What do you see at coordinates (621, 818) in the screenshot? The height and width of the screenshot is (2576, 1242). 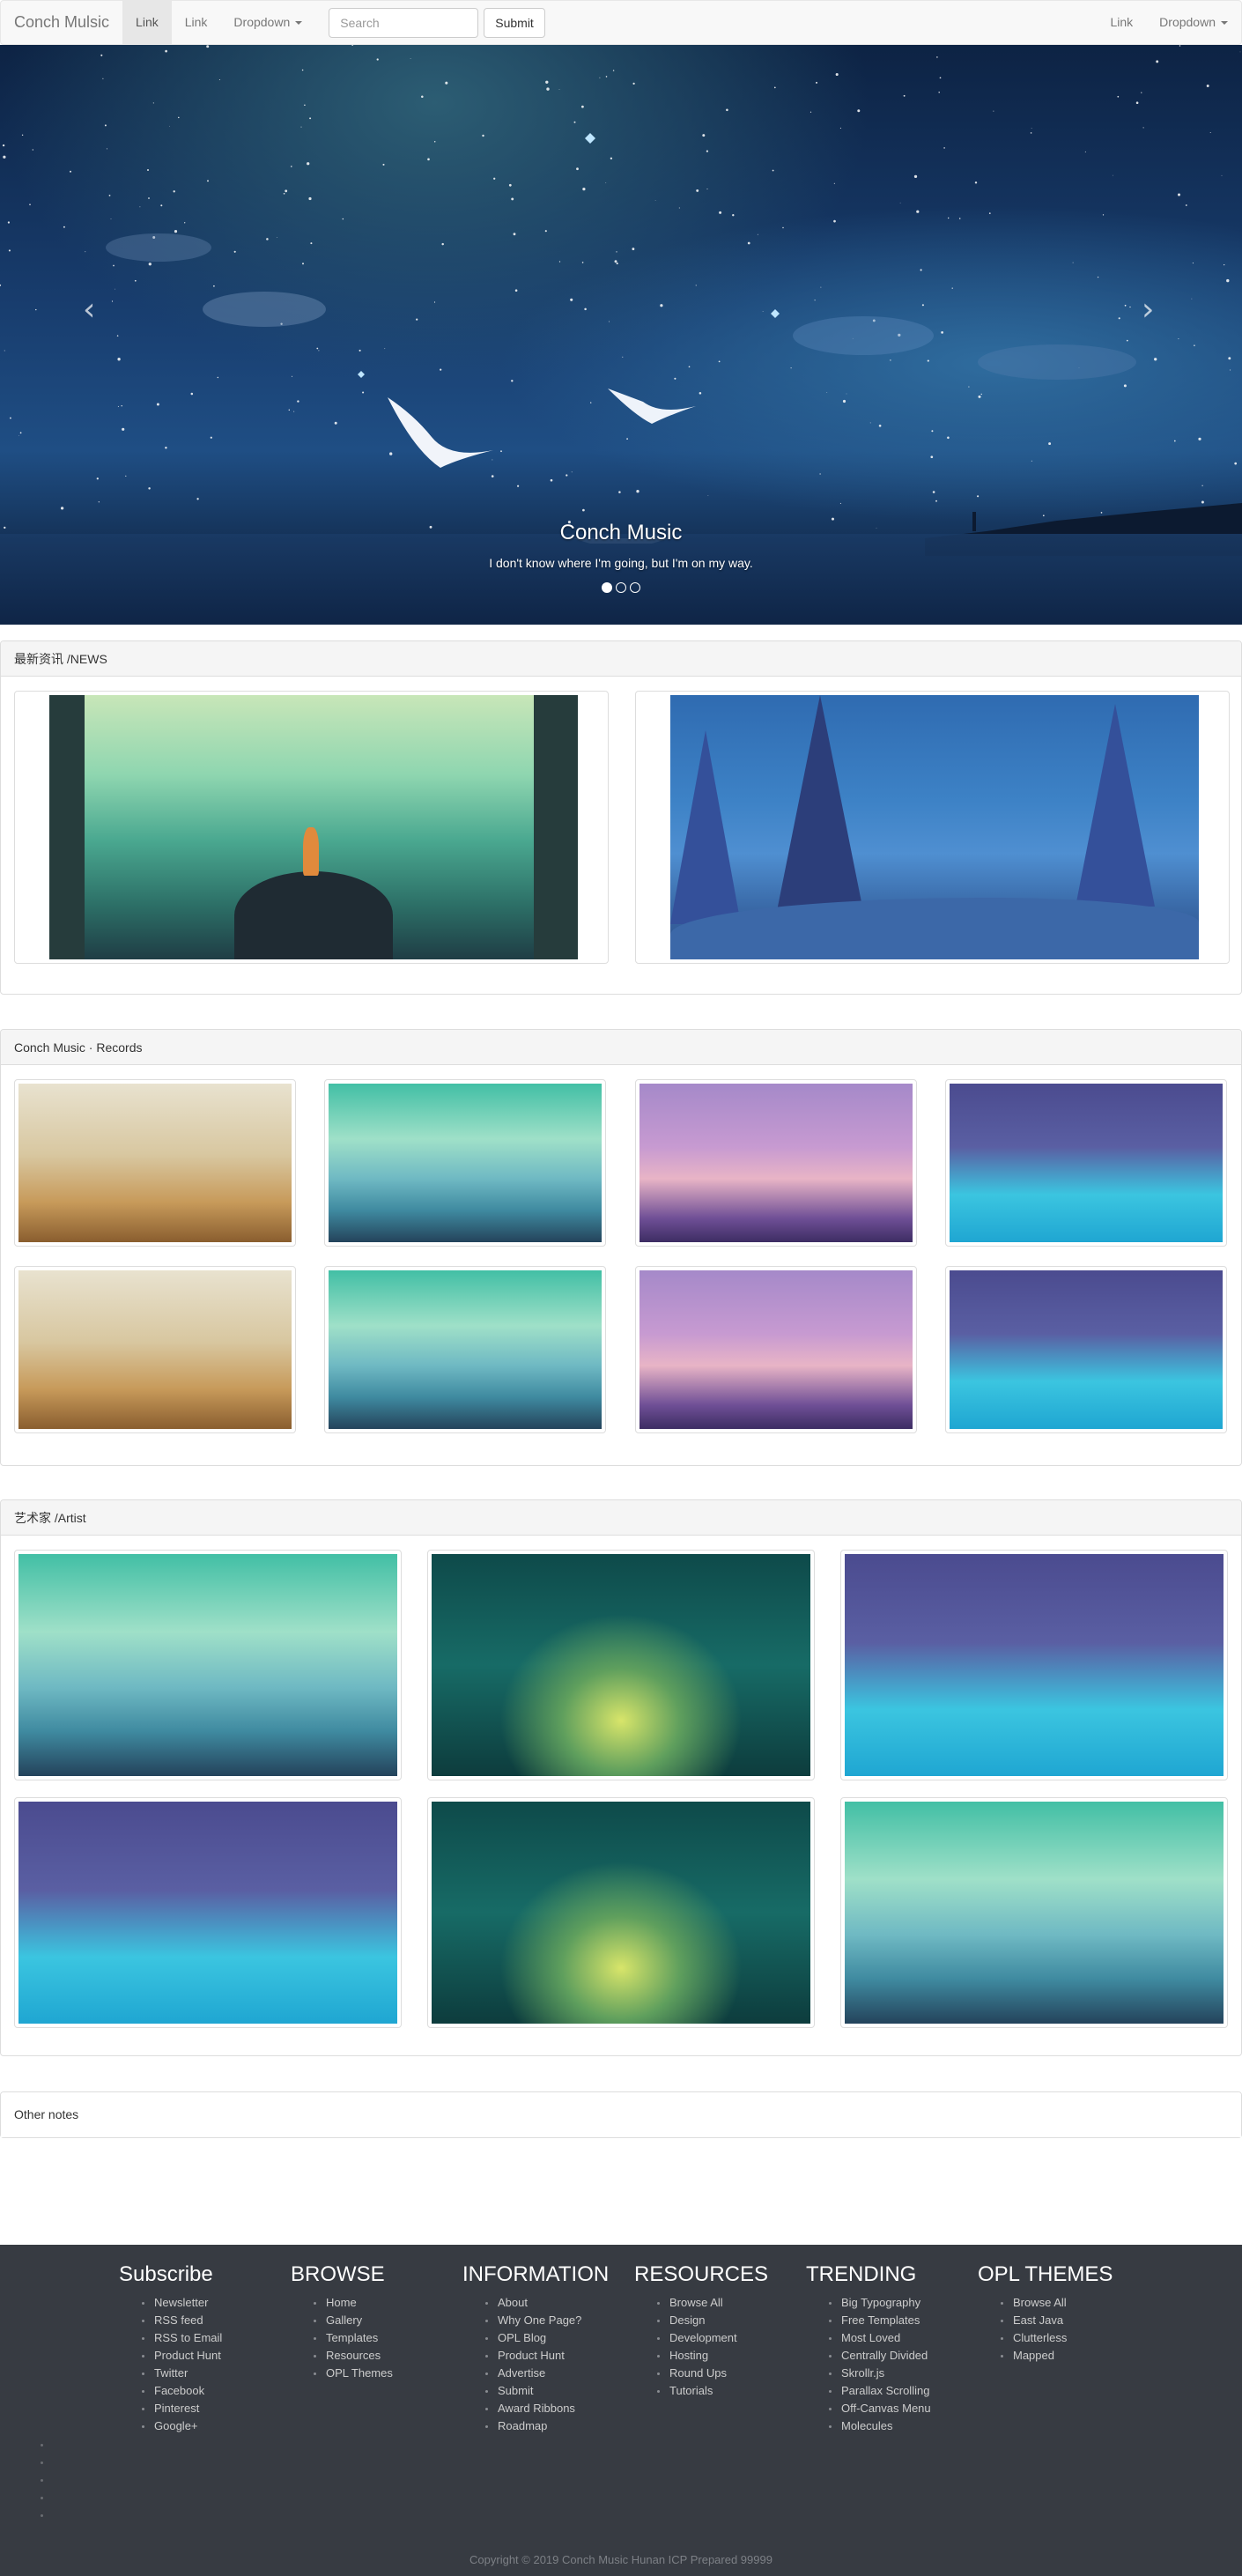 I see `news-panel: 最新资讯 /NEWS` at bounding box center [621, 818].